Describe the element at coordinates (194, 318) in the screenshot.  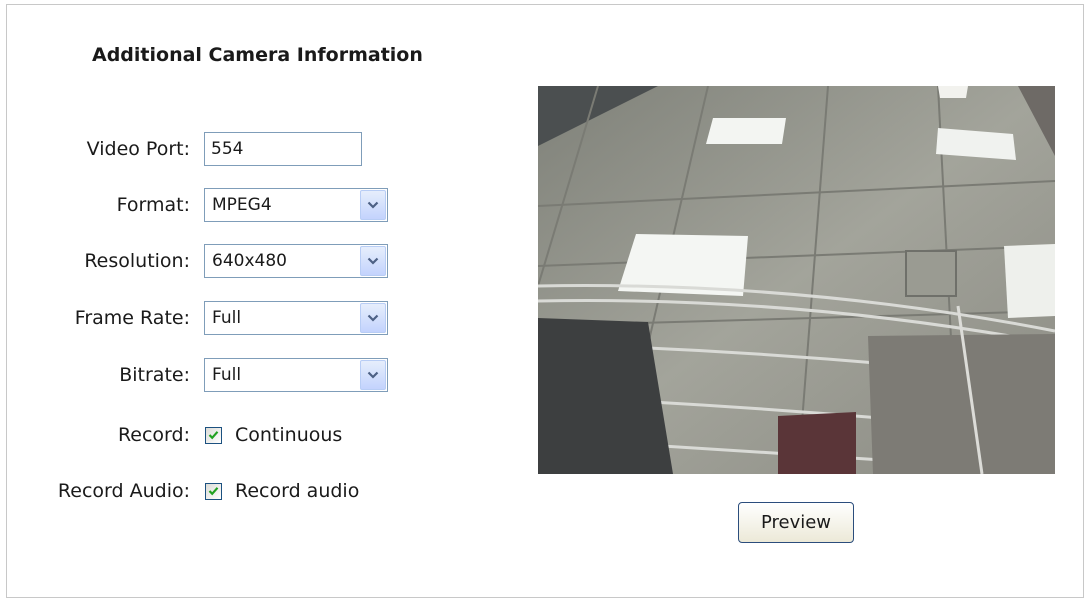
I see `frame-rate-row: Frame Rate: Full` at that location.